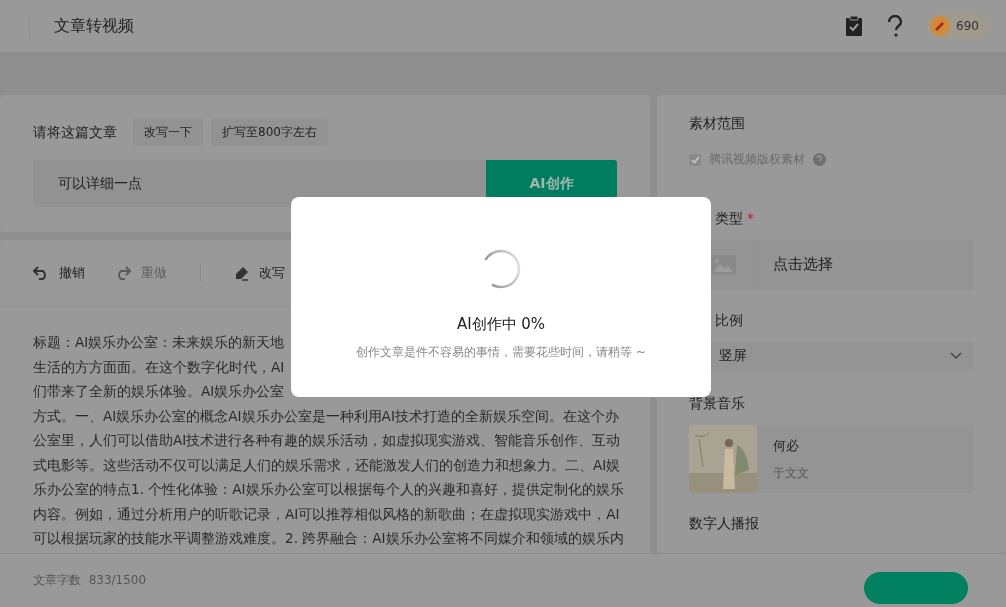 This screenshot has width=1006, height=607. What do you see at coordinates (501, 324) in the screenshot?
I see `dialog-title: AI创作中 0%` at bounding box center [501, 324].